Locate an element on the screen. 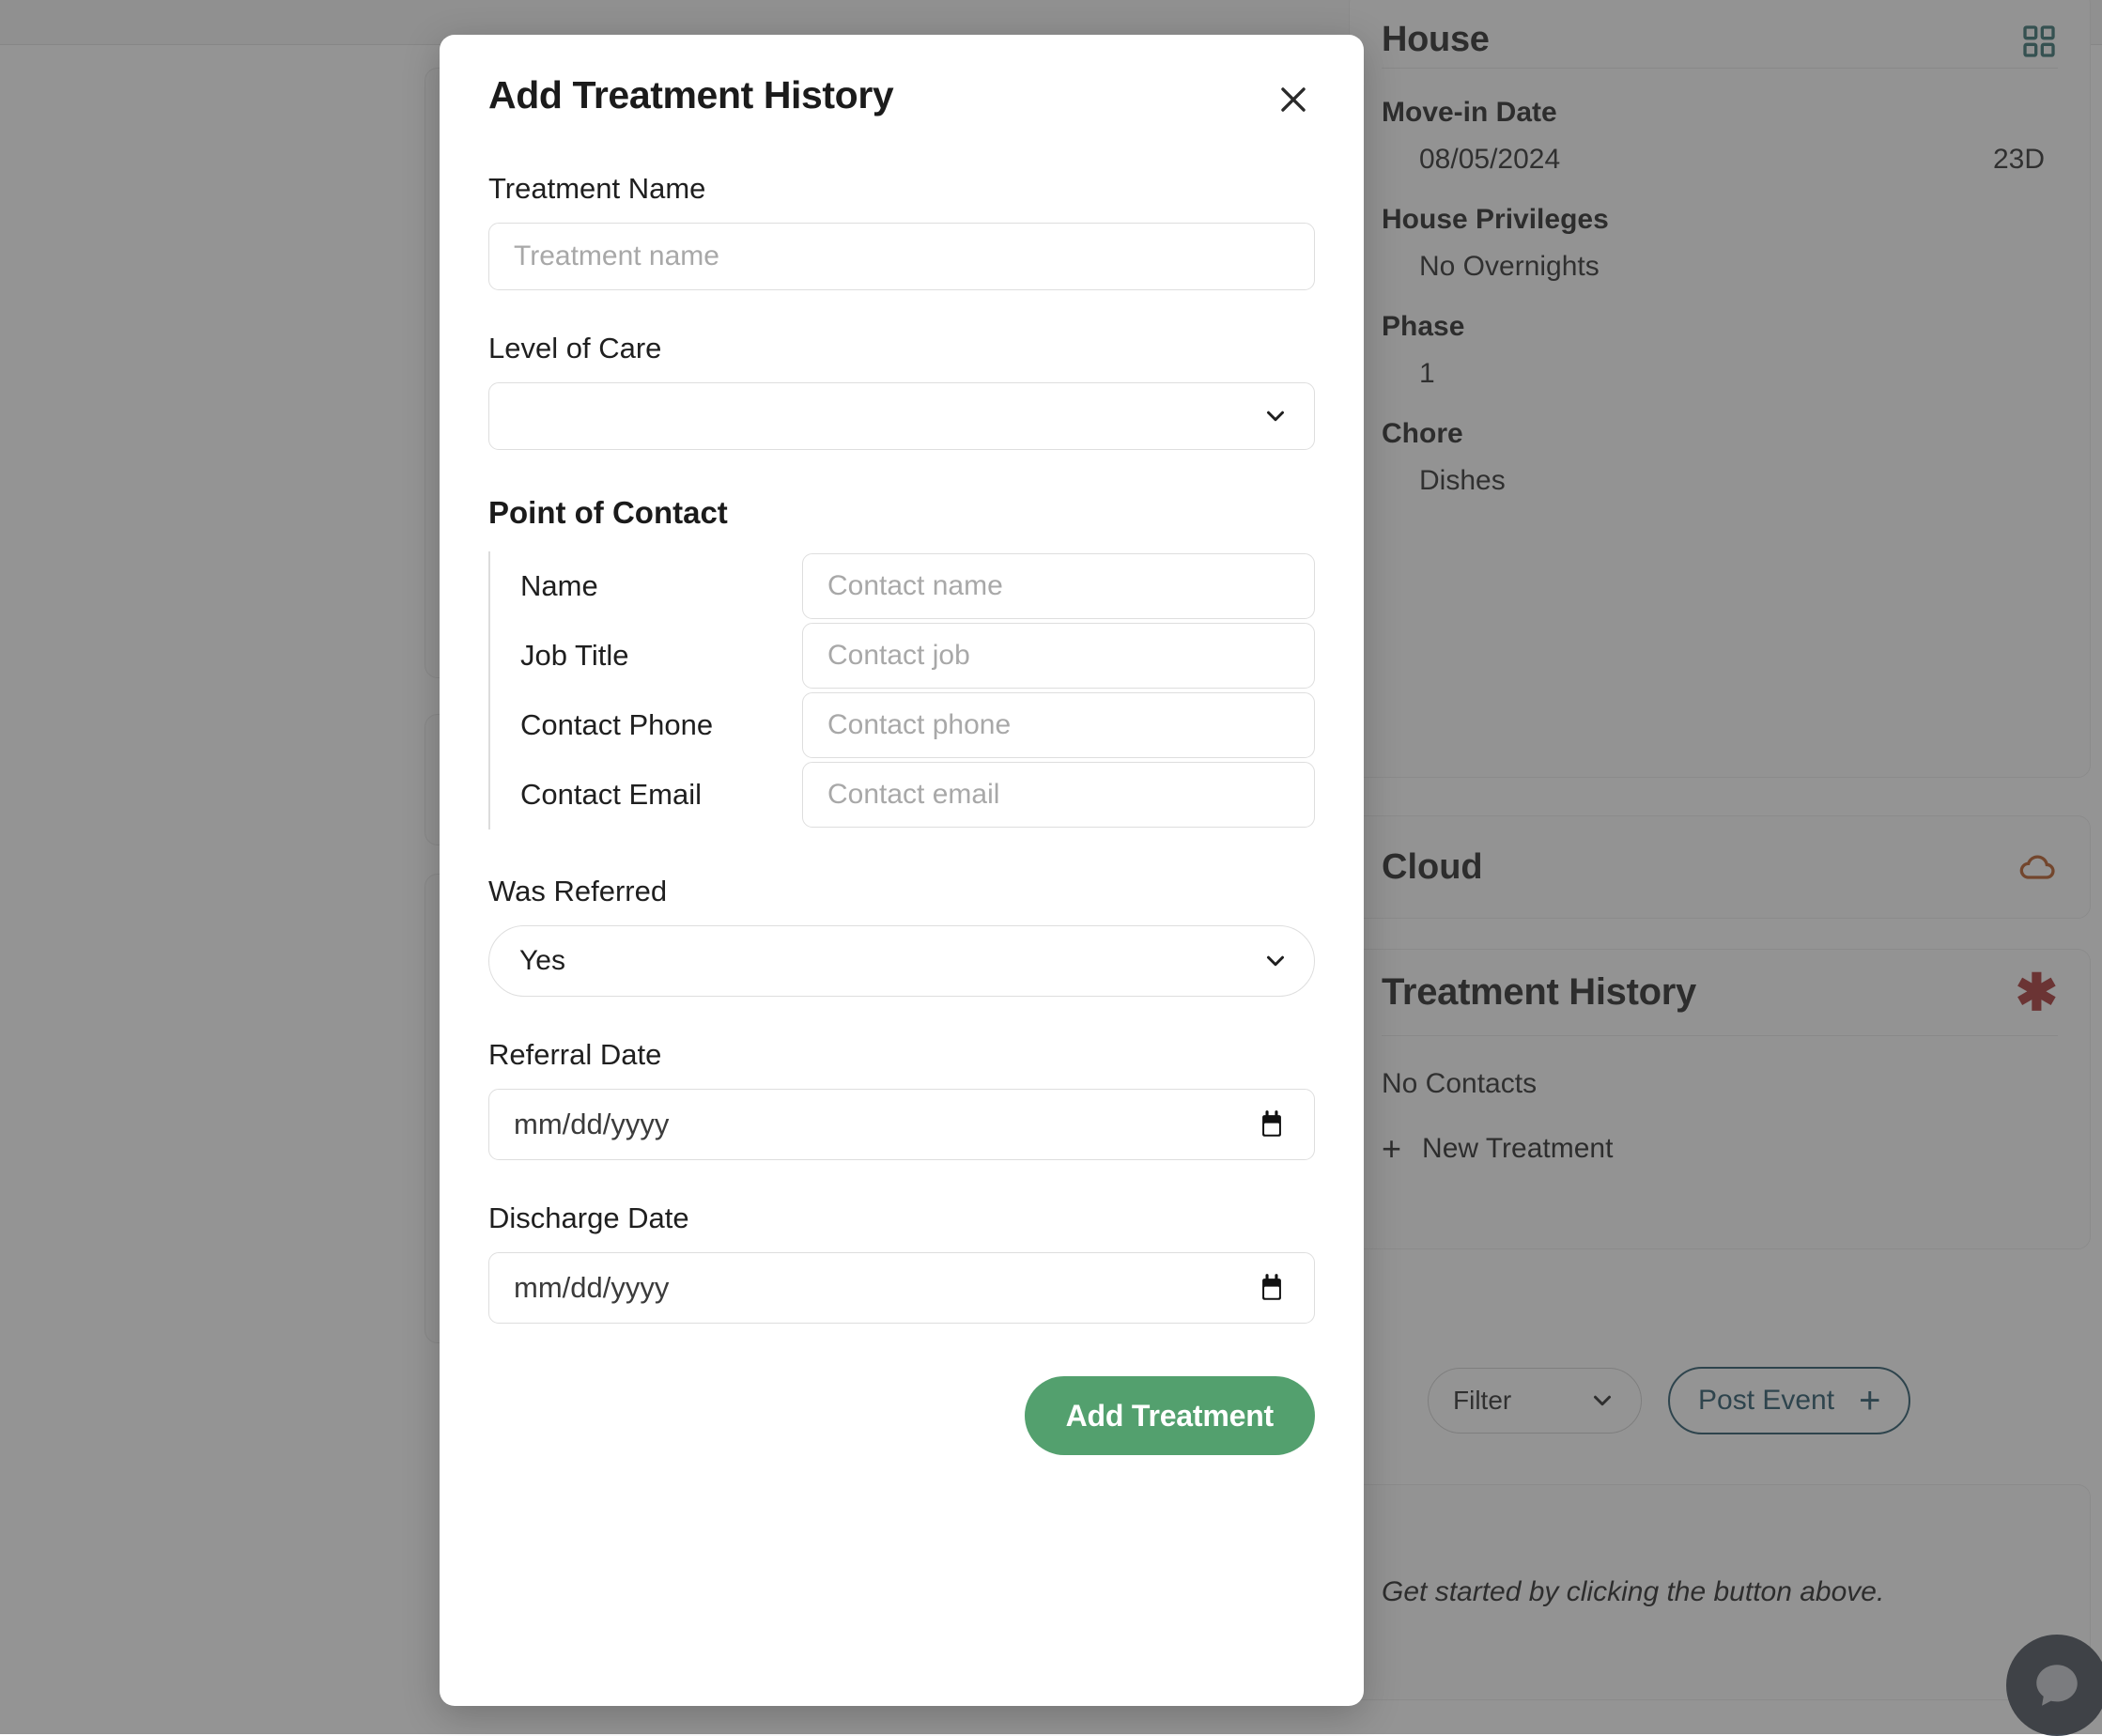 Image resolution: width=2102 pixels, height=1736 pixels. modal-footer: Add Treatment is located at coordinates (901, 1415).